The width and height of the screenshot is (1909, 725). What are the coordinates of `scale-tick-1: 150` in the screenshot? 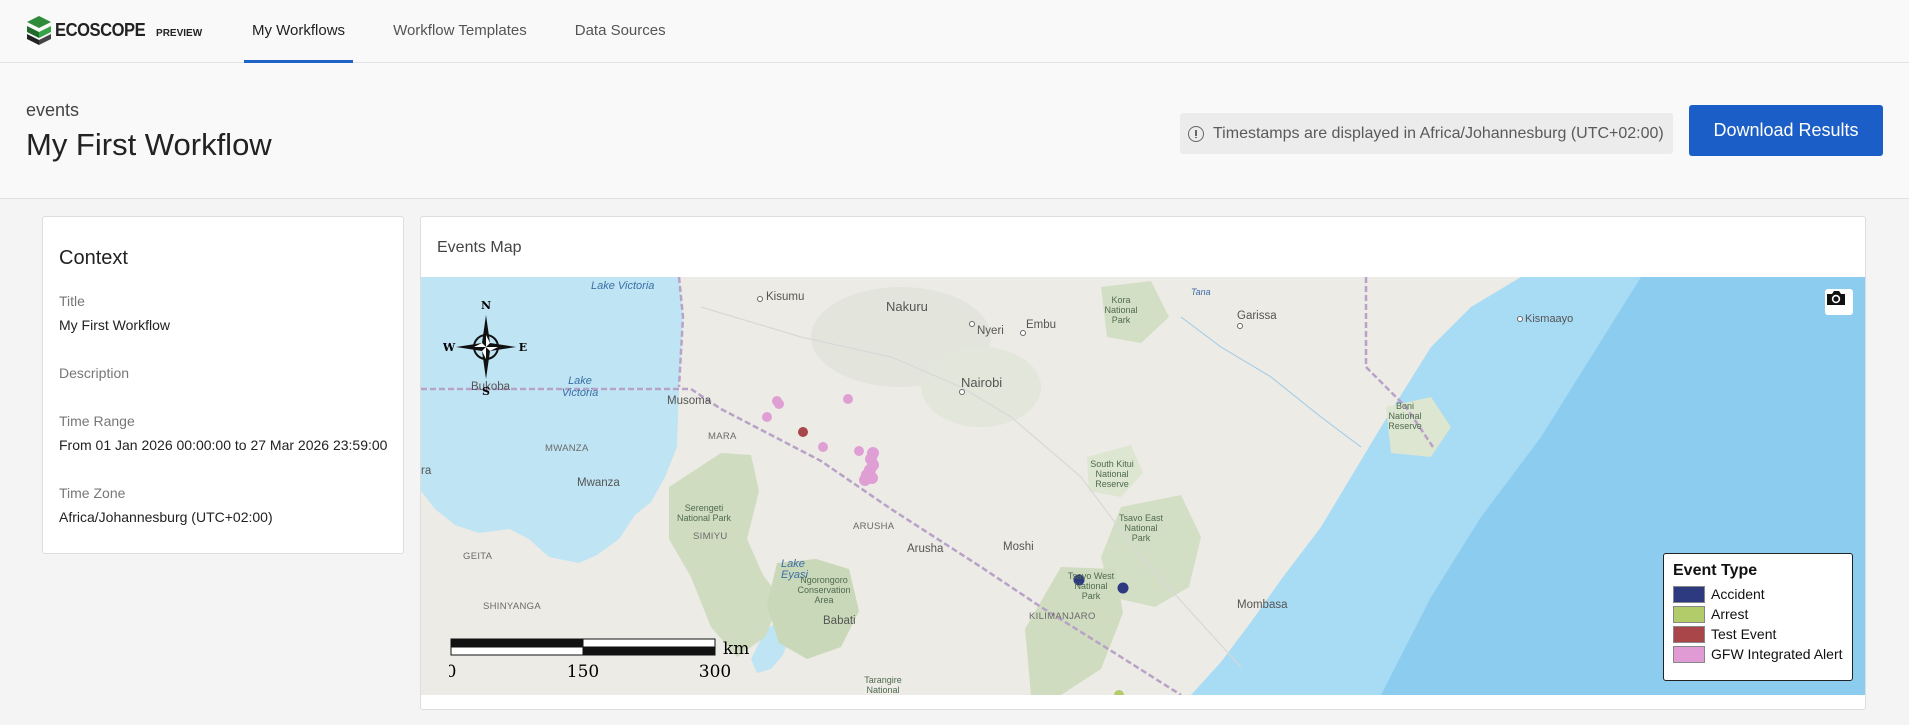 It's located at (583, 672).